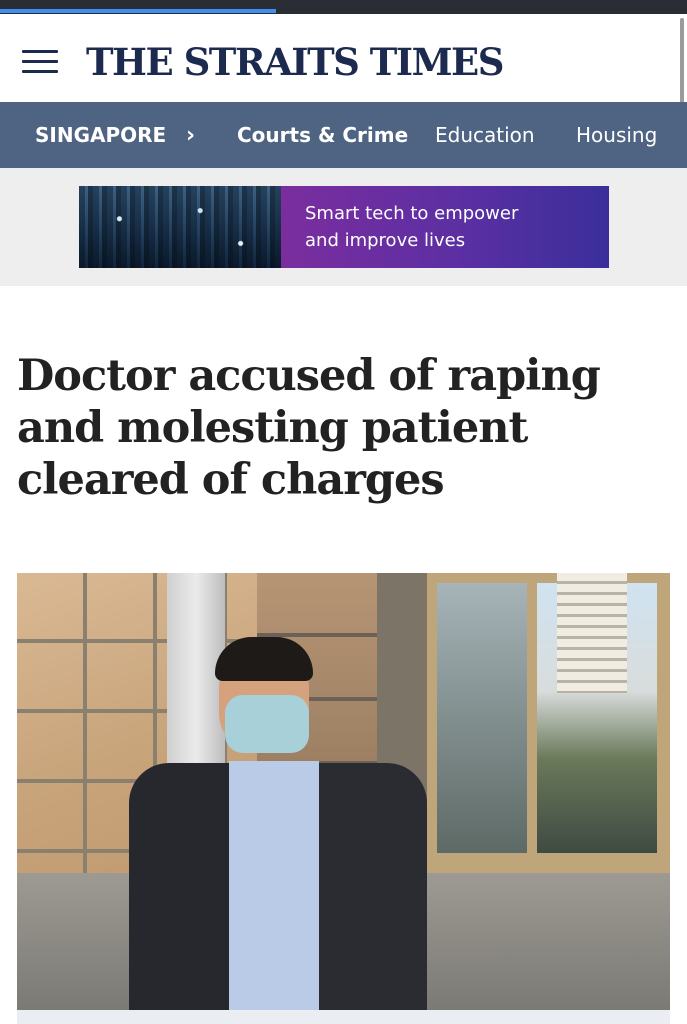 Image resolution: width=687 pixels, height=1024 pixels. I want to click on photo-caption-strip, so click(343, 1017).